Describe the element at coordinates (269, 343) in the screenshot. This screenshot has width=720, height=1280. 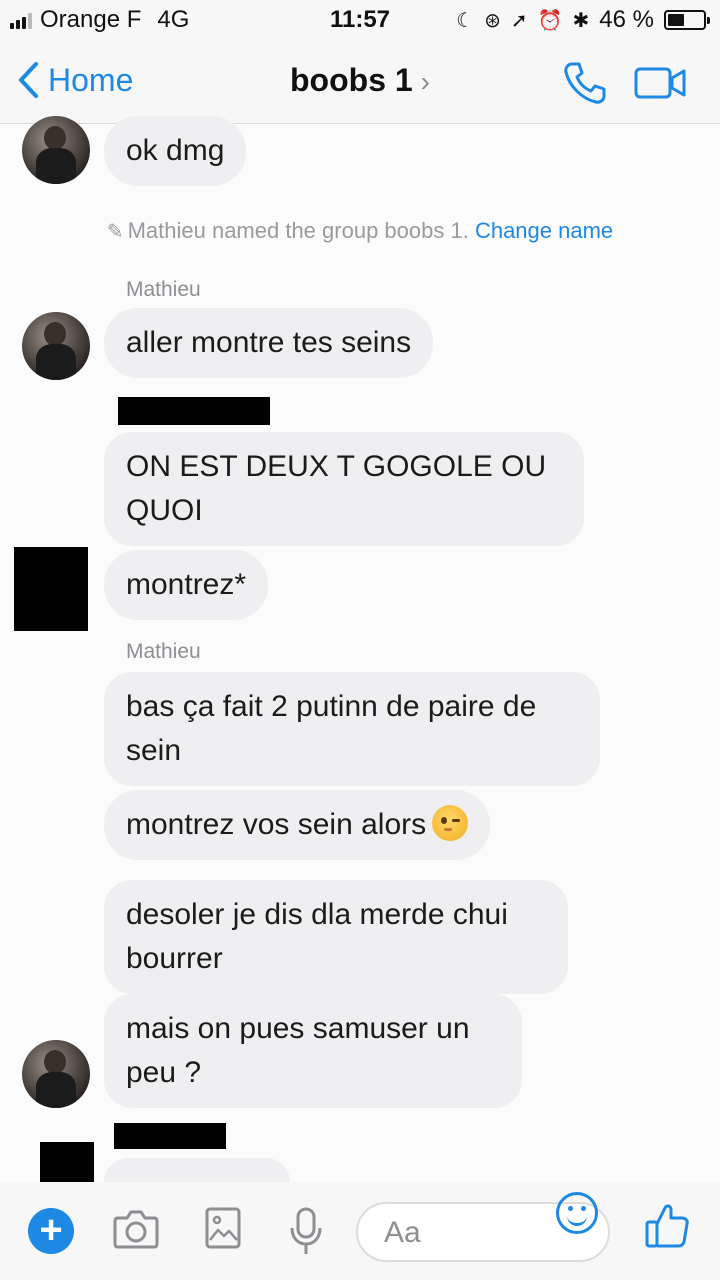
I see `message-bubble: aller montre tes seins` at that location.